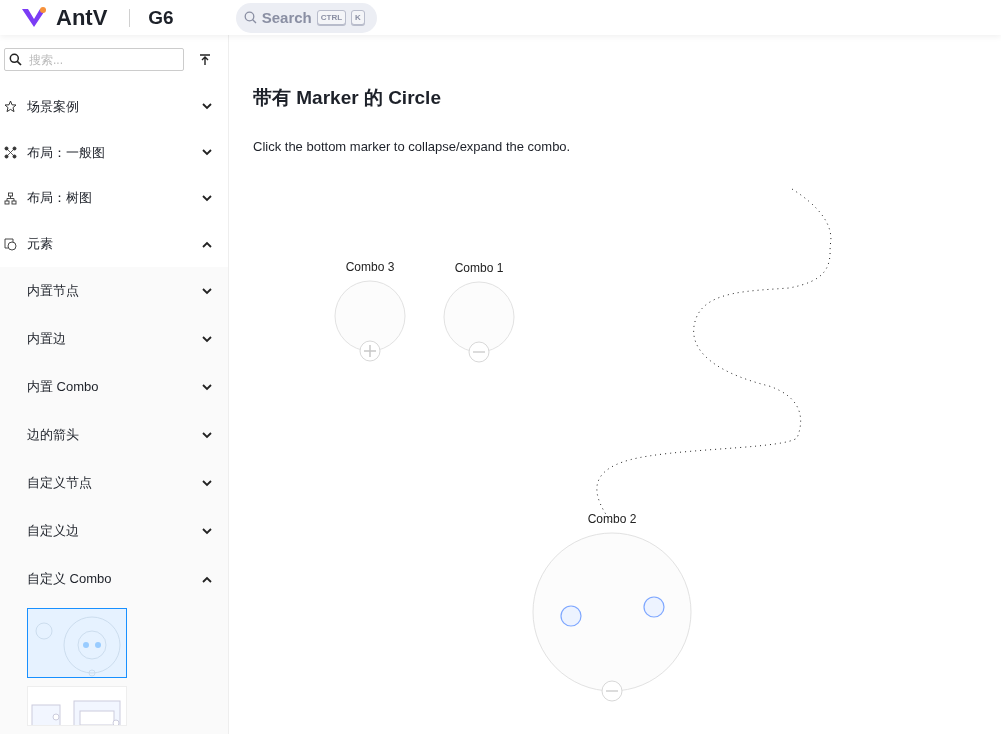 This screenshot has width=1001, height=734. I want to click on submenu-item: 内置 Combo, so click(114, 387).